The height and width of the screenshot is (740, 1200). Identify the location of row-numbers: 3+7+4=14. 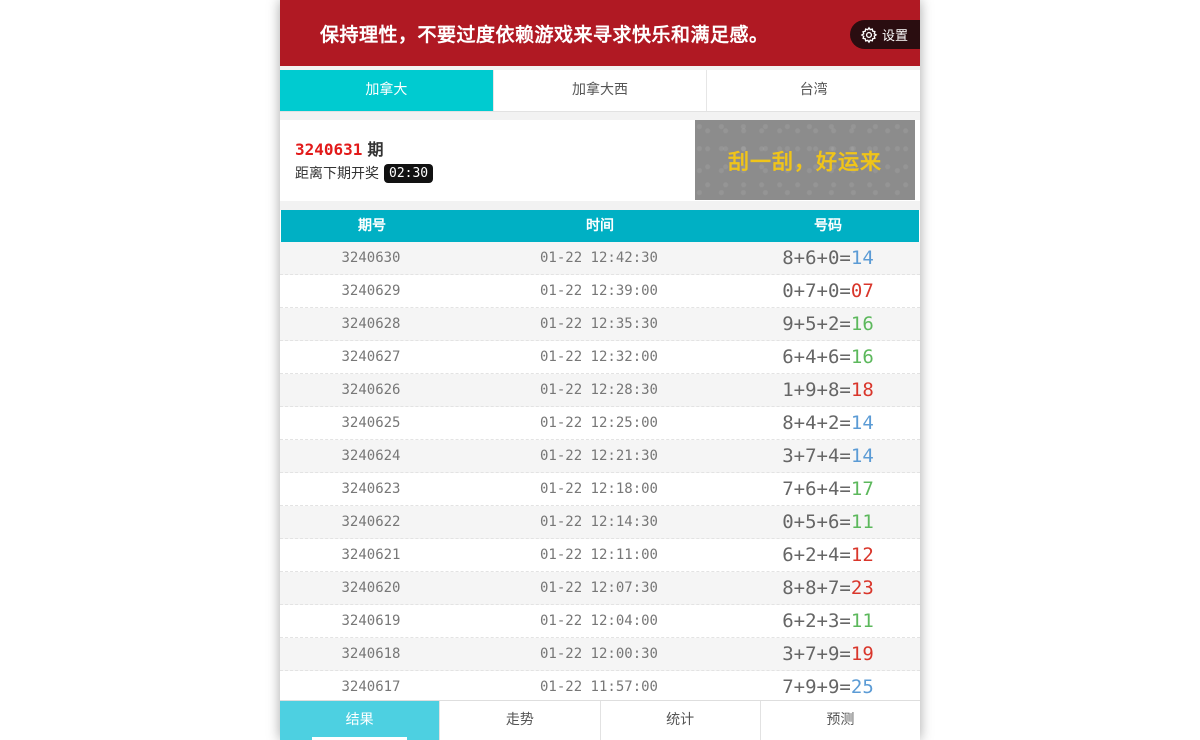
(828, 456).